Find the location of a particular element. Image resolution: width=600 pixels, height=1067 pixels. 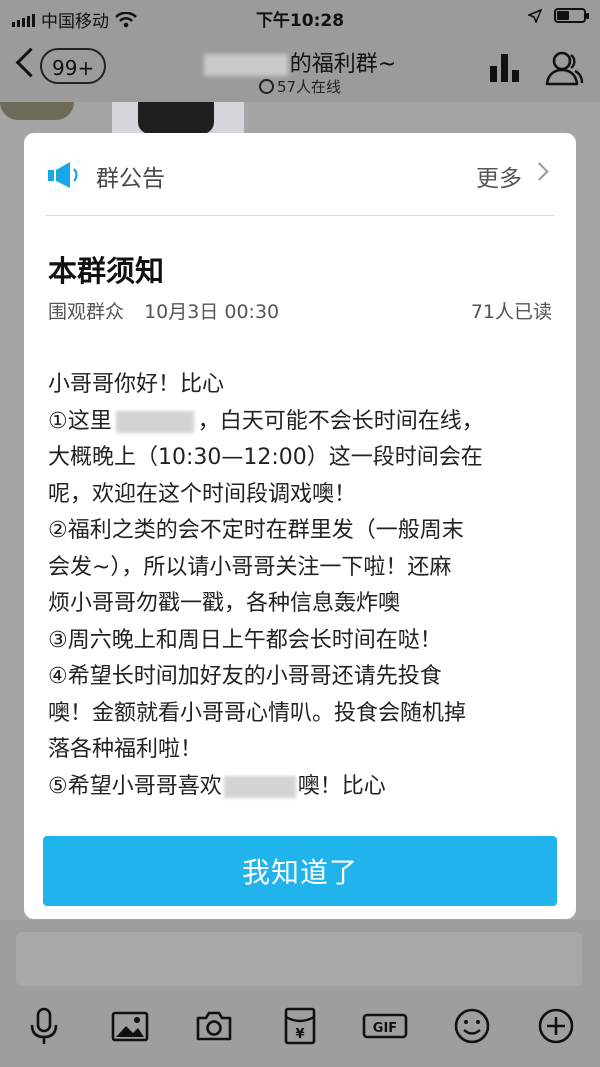

body-line: 烦小哥哥勿戳一戳，各种信息轰炸噢 is located at coordinates (224, 603).